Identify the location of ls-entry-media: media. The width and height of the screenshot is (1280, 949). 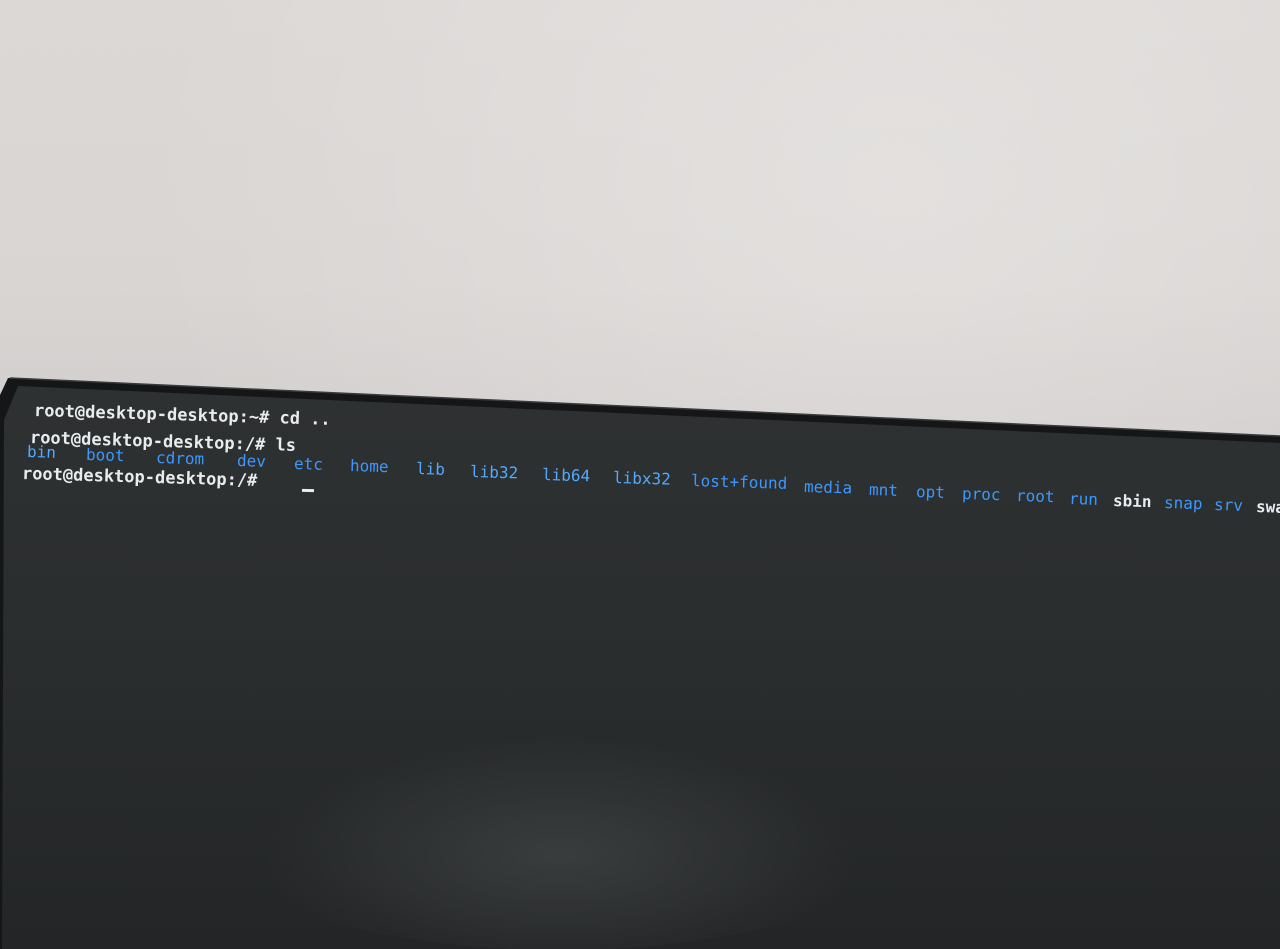
(828, 487).